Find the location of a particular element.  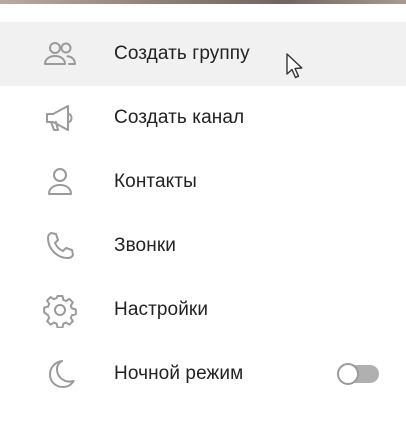

megaphone-icon is located at coordinates (60, 118).